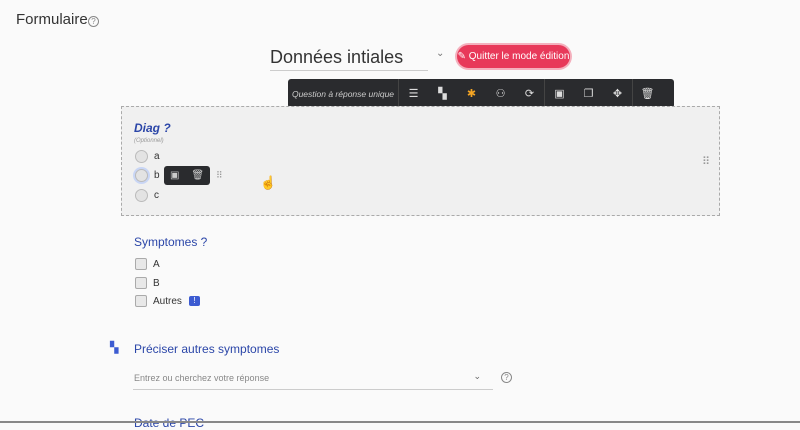 Image resolution: width=800 pixels, height=430 pixels. I want to click on cursor-hand-icon: ☝, so click(268, 182).